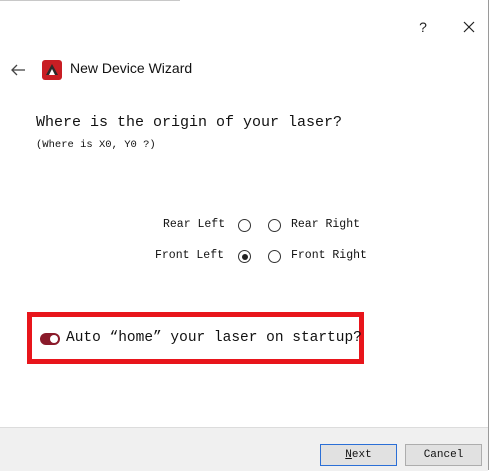 This screenshot has height=471, width=489. What do you see at coordinates (443, 455) in the screenshot?
I see `cancel-button: Cancel` at bounding box center [443, 455].